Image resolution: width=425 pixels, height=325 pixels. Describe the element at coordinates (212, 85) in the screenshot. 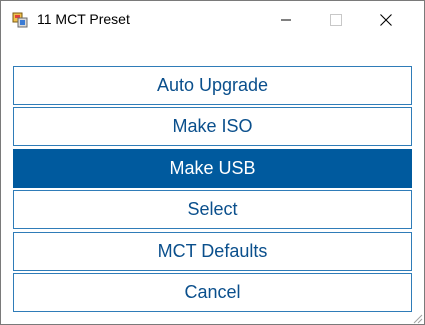

I see `auto-upgrade-button: Auto Upgrade` at that location.